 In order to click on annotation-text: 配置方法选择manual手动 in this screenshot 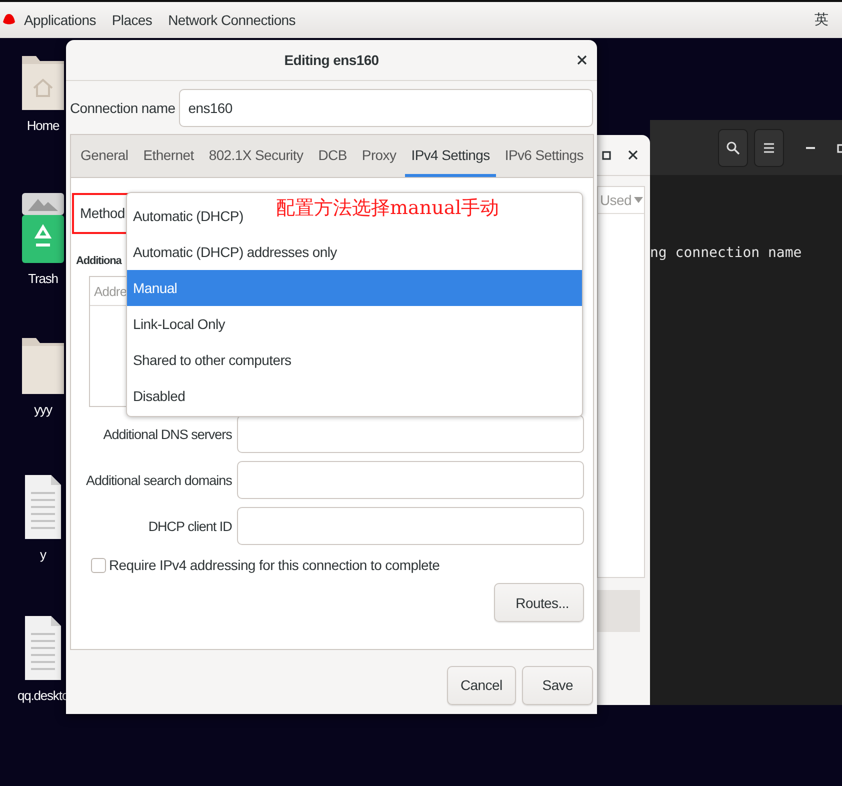, I will do `click(388, 208)`.